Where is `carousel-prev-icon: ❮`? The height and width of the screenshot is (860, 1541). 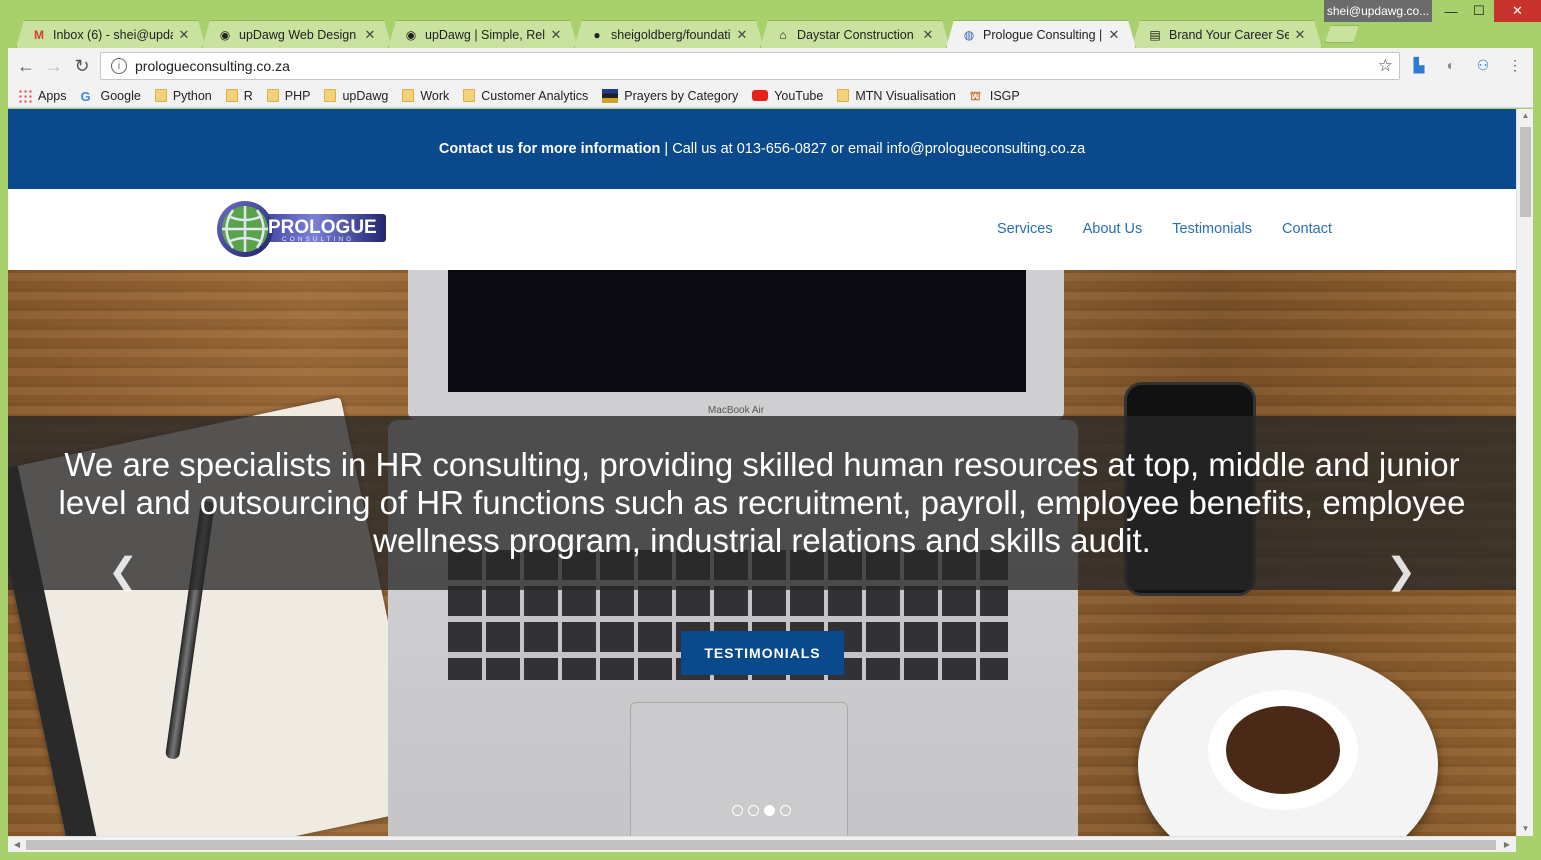
carousel-prev-icon: ❮ is located at coordinates (123, 571).